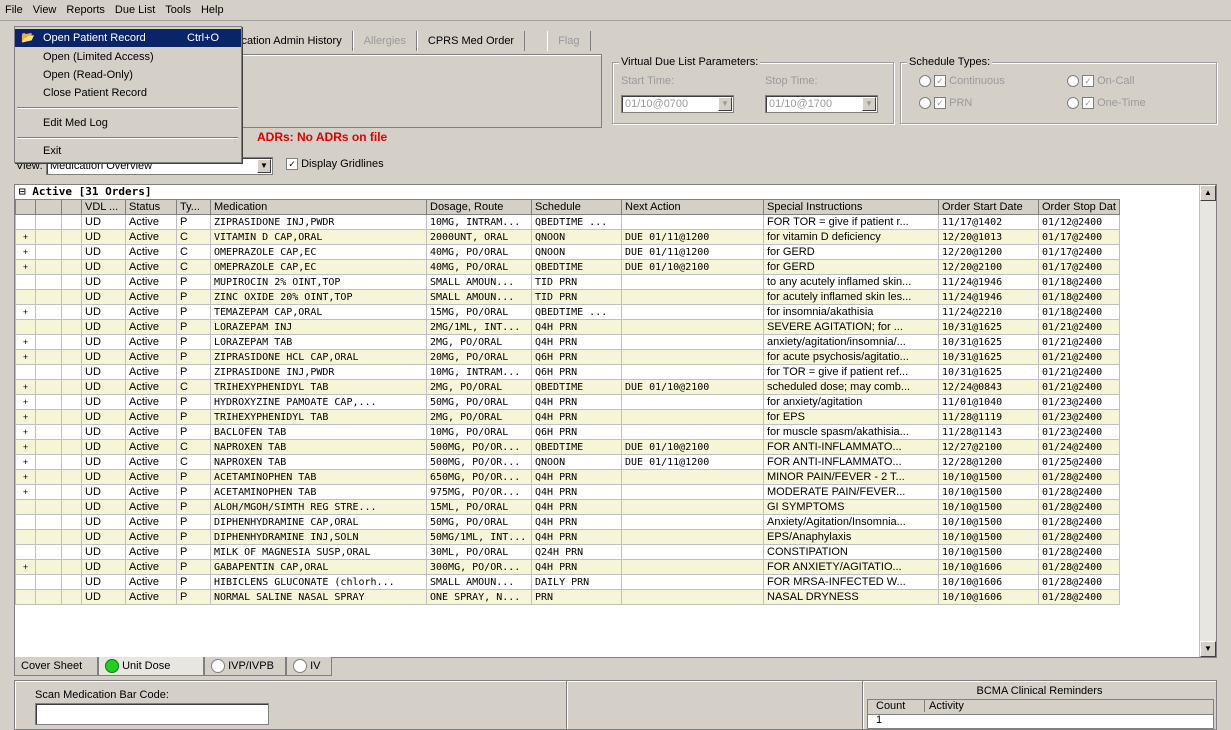 This screenshot has height=730, width=1231. What do you see at coordinates (71, 552) in the screenshot?
I see `cell-blank` at bounding box center [71, 552].